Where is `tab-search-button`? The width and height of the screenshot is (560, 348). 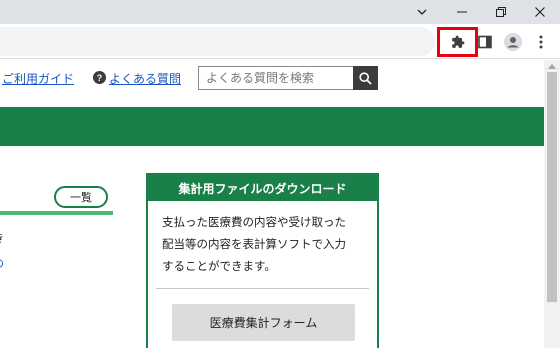 tab-search-button is located at coordinates (422, 12).